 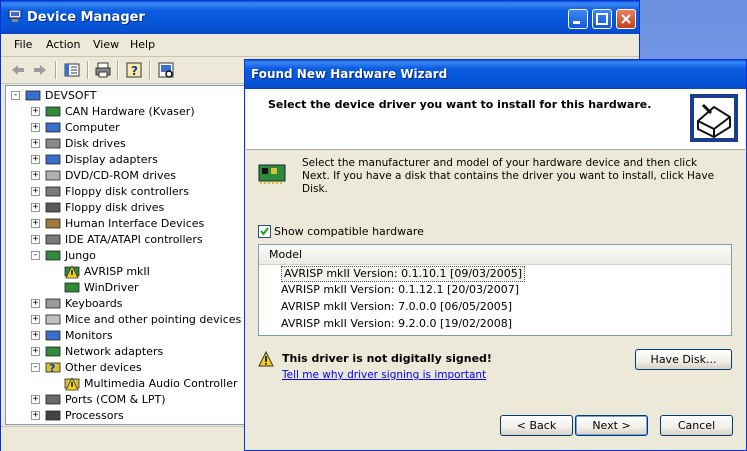 I want to click on processor-icon, so click(x=53, y=415).